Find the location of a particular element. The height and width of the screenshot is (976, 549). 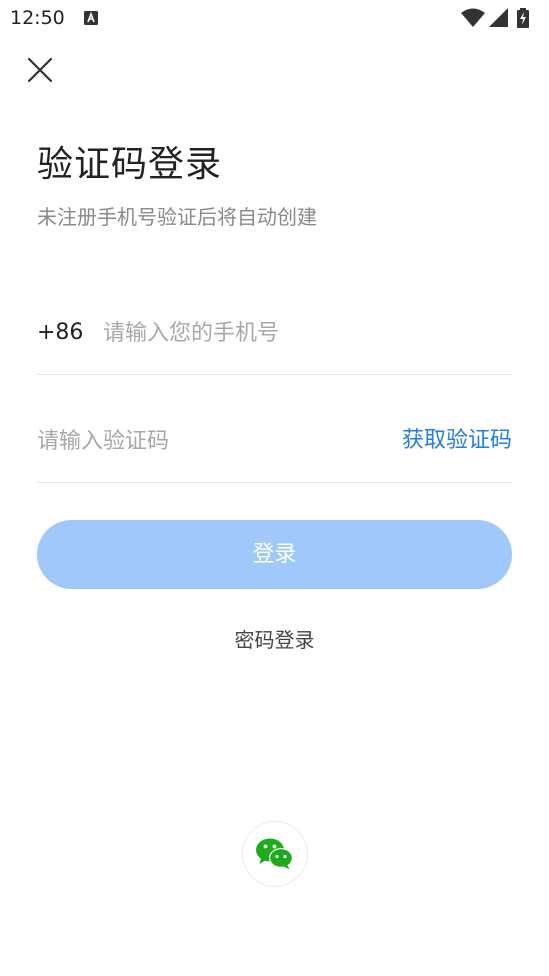

a-icon is located at coordinates (91, 17).